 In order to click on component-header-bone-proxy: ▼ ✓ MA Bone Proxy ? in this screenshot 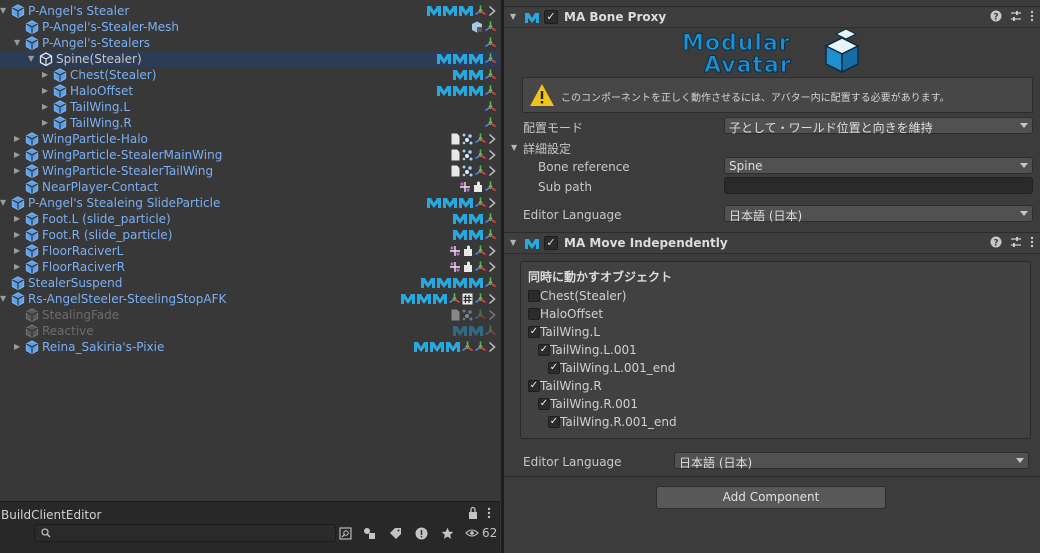, I will do `click(772, 17)`.